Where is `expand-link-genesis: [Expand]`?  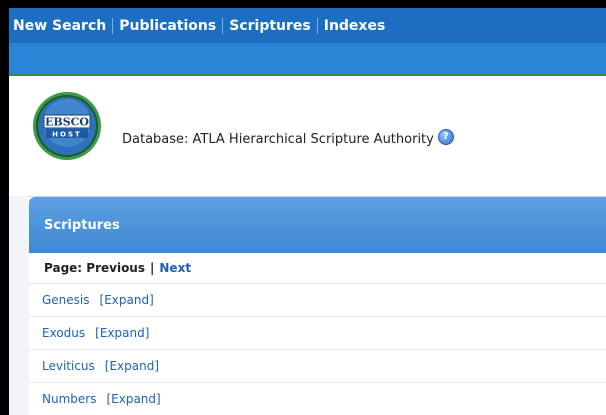
expand-link-genesis: [Expand] is located at coordinates (127, 300).